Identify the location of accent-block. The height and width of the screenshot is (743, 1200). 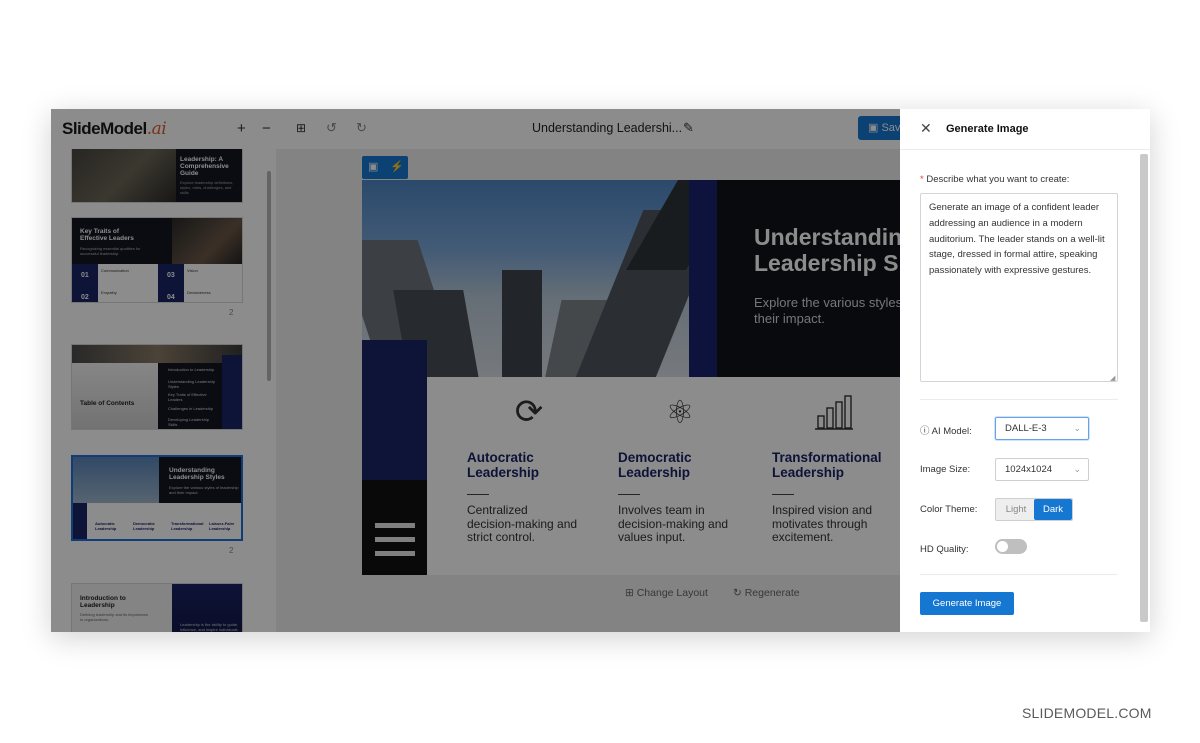
(394, 410).